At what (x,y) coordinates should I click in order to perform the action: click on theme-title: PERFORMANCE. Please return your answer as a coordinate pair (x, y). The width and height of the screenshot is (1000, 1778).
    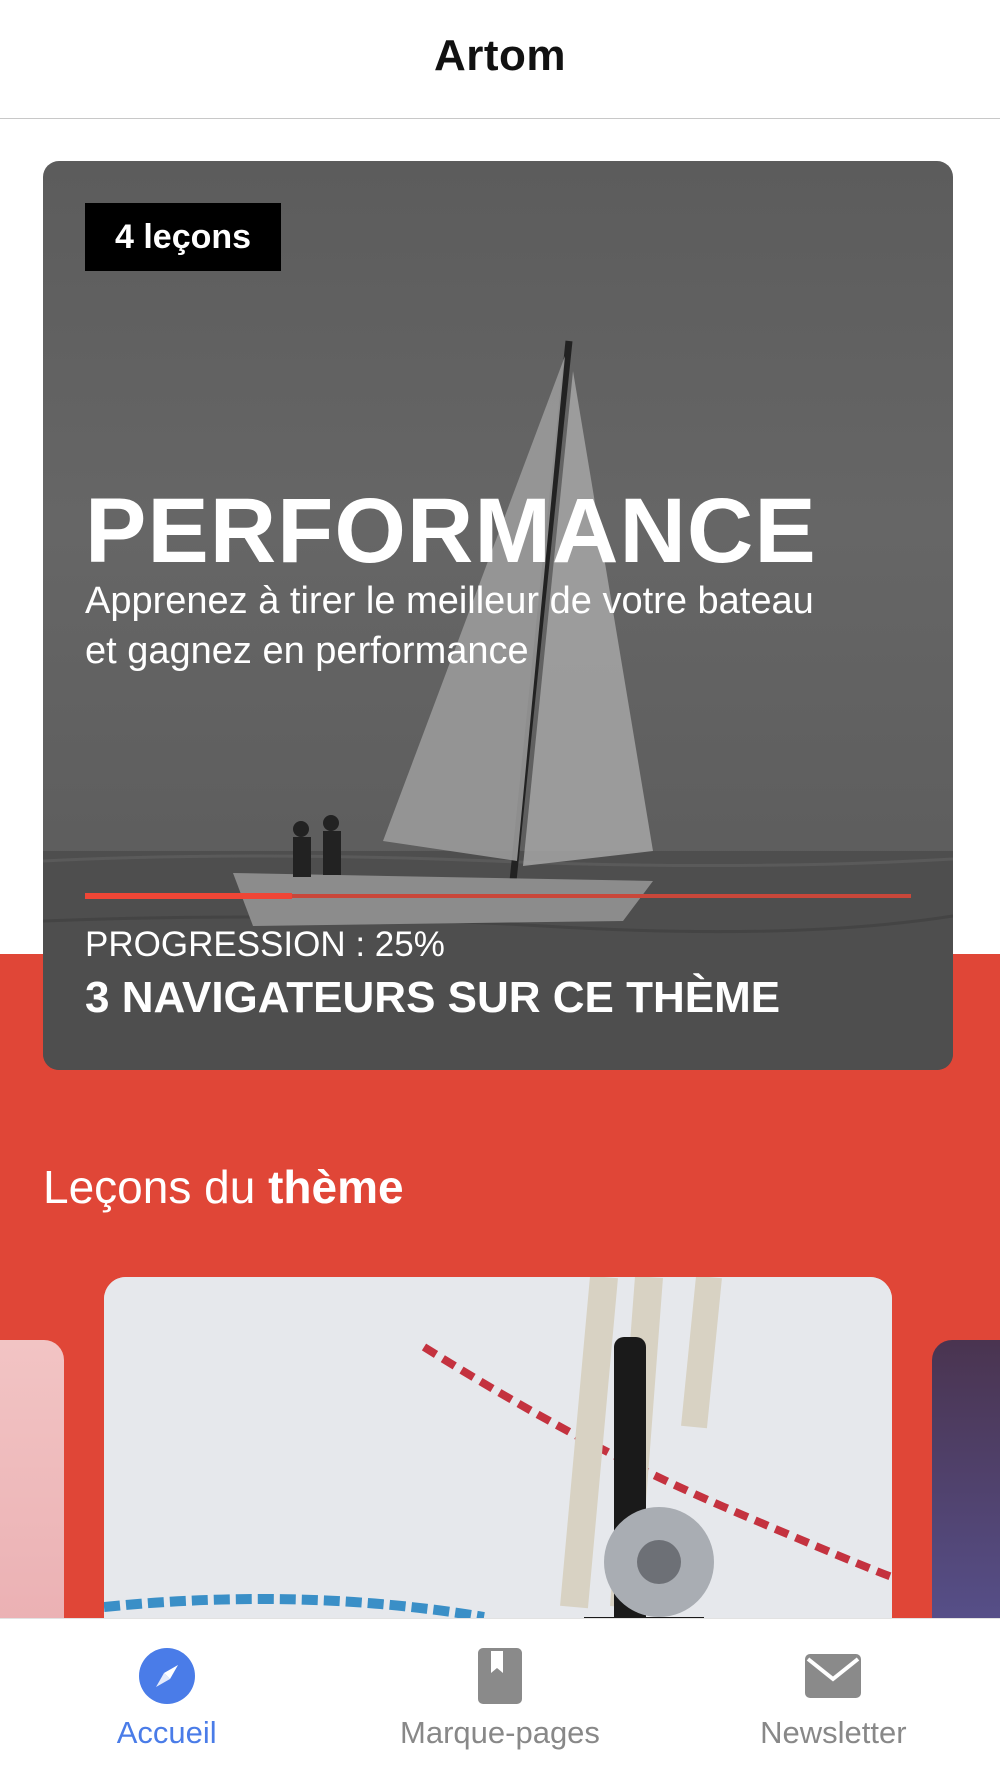
    Looking at the image, I should click on (451, 531).